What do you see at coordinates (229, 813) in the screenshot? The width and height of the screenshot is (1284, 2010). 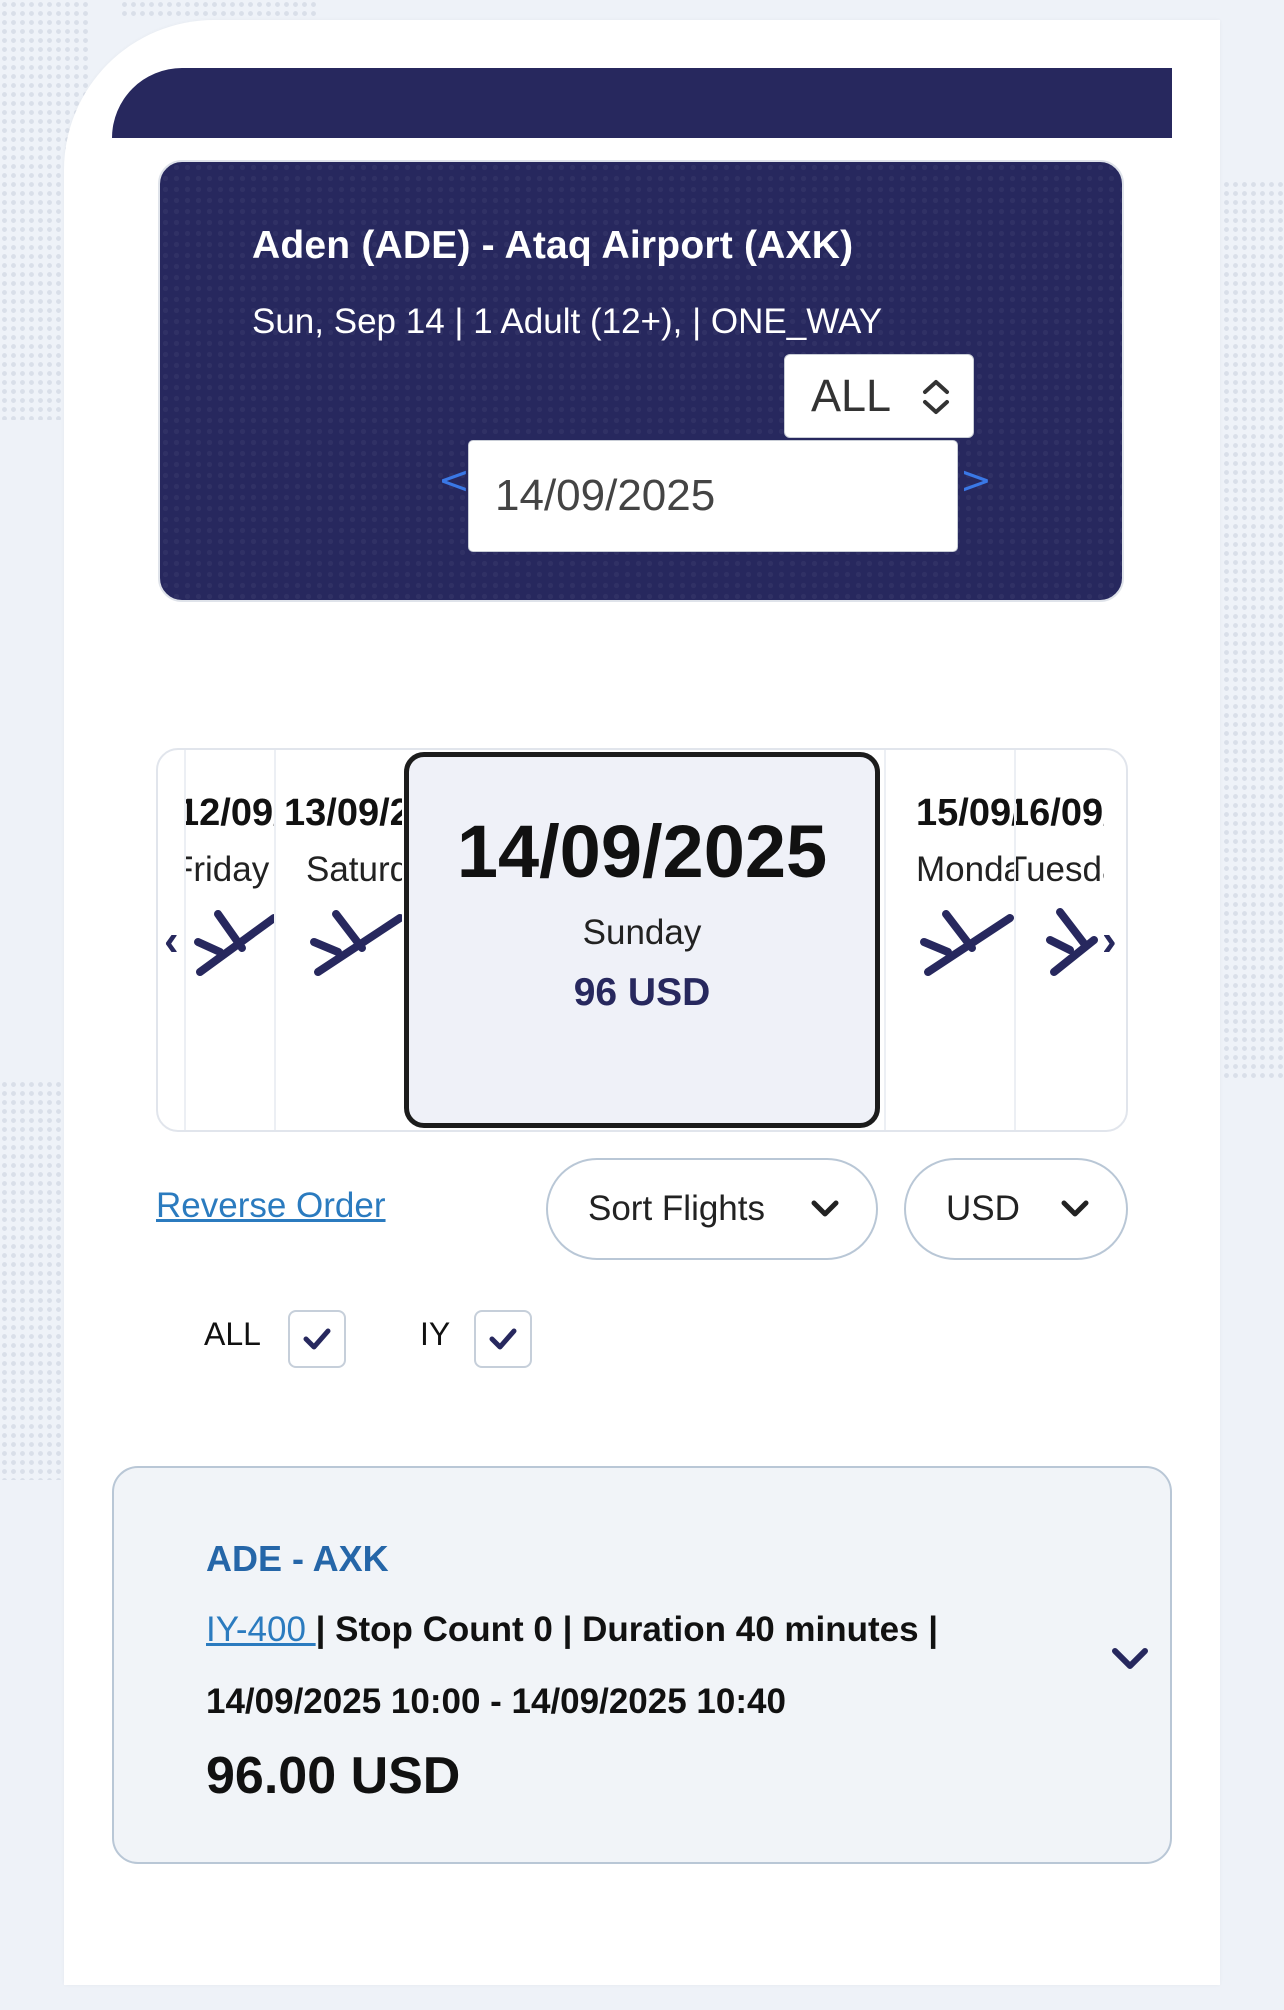 I see `day-date: 12/09/2025` at bounding box center [229, 813].